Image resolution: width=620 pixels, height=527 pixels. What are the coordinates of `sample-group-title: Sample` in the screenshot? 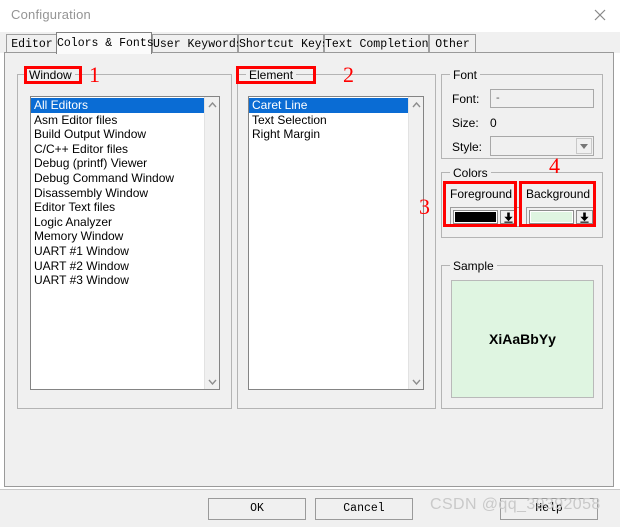 It's located at (473, 266).